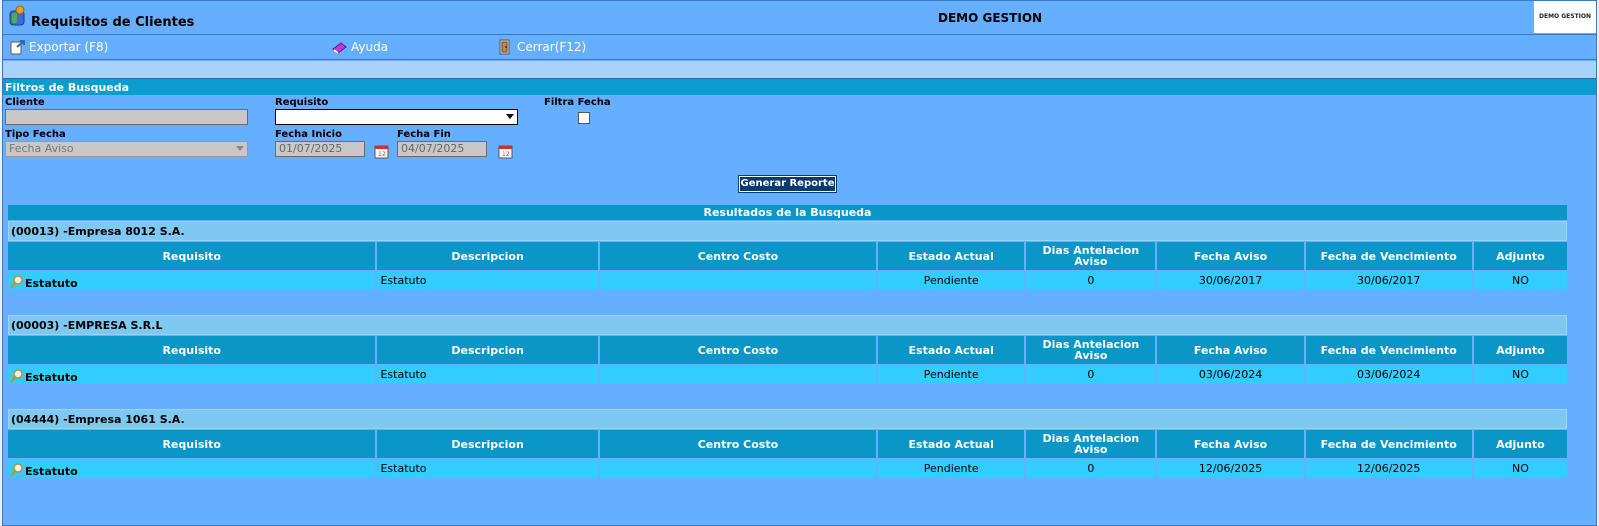  I want to click on fecha-venc-cell: 30/06/2017, so click(1388, 280).